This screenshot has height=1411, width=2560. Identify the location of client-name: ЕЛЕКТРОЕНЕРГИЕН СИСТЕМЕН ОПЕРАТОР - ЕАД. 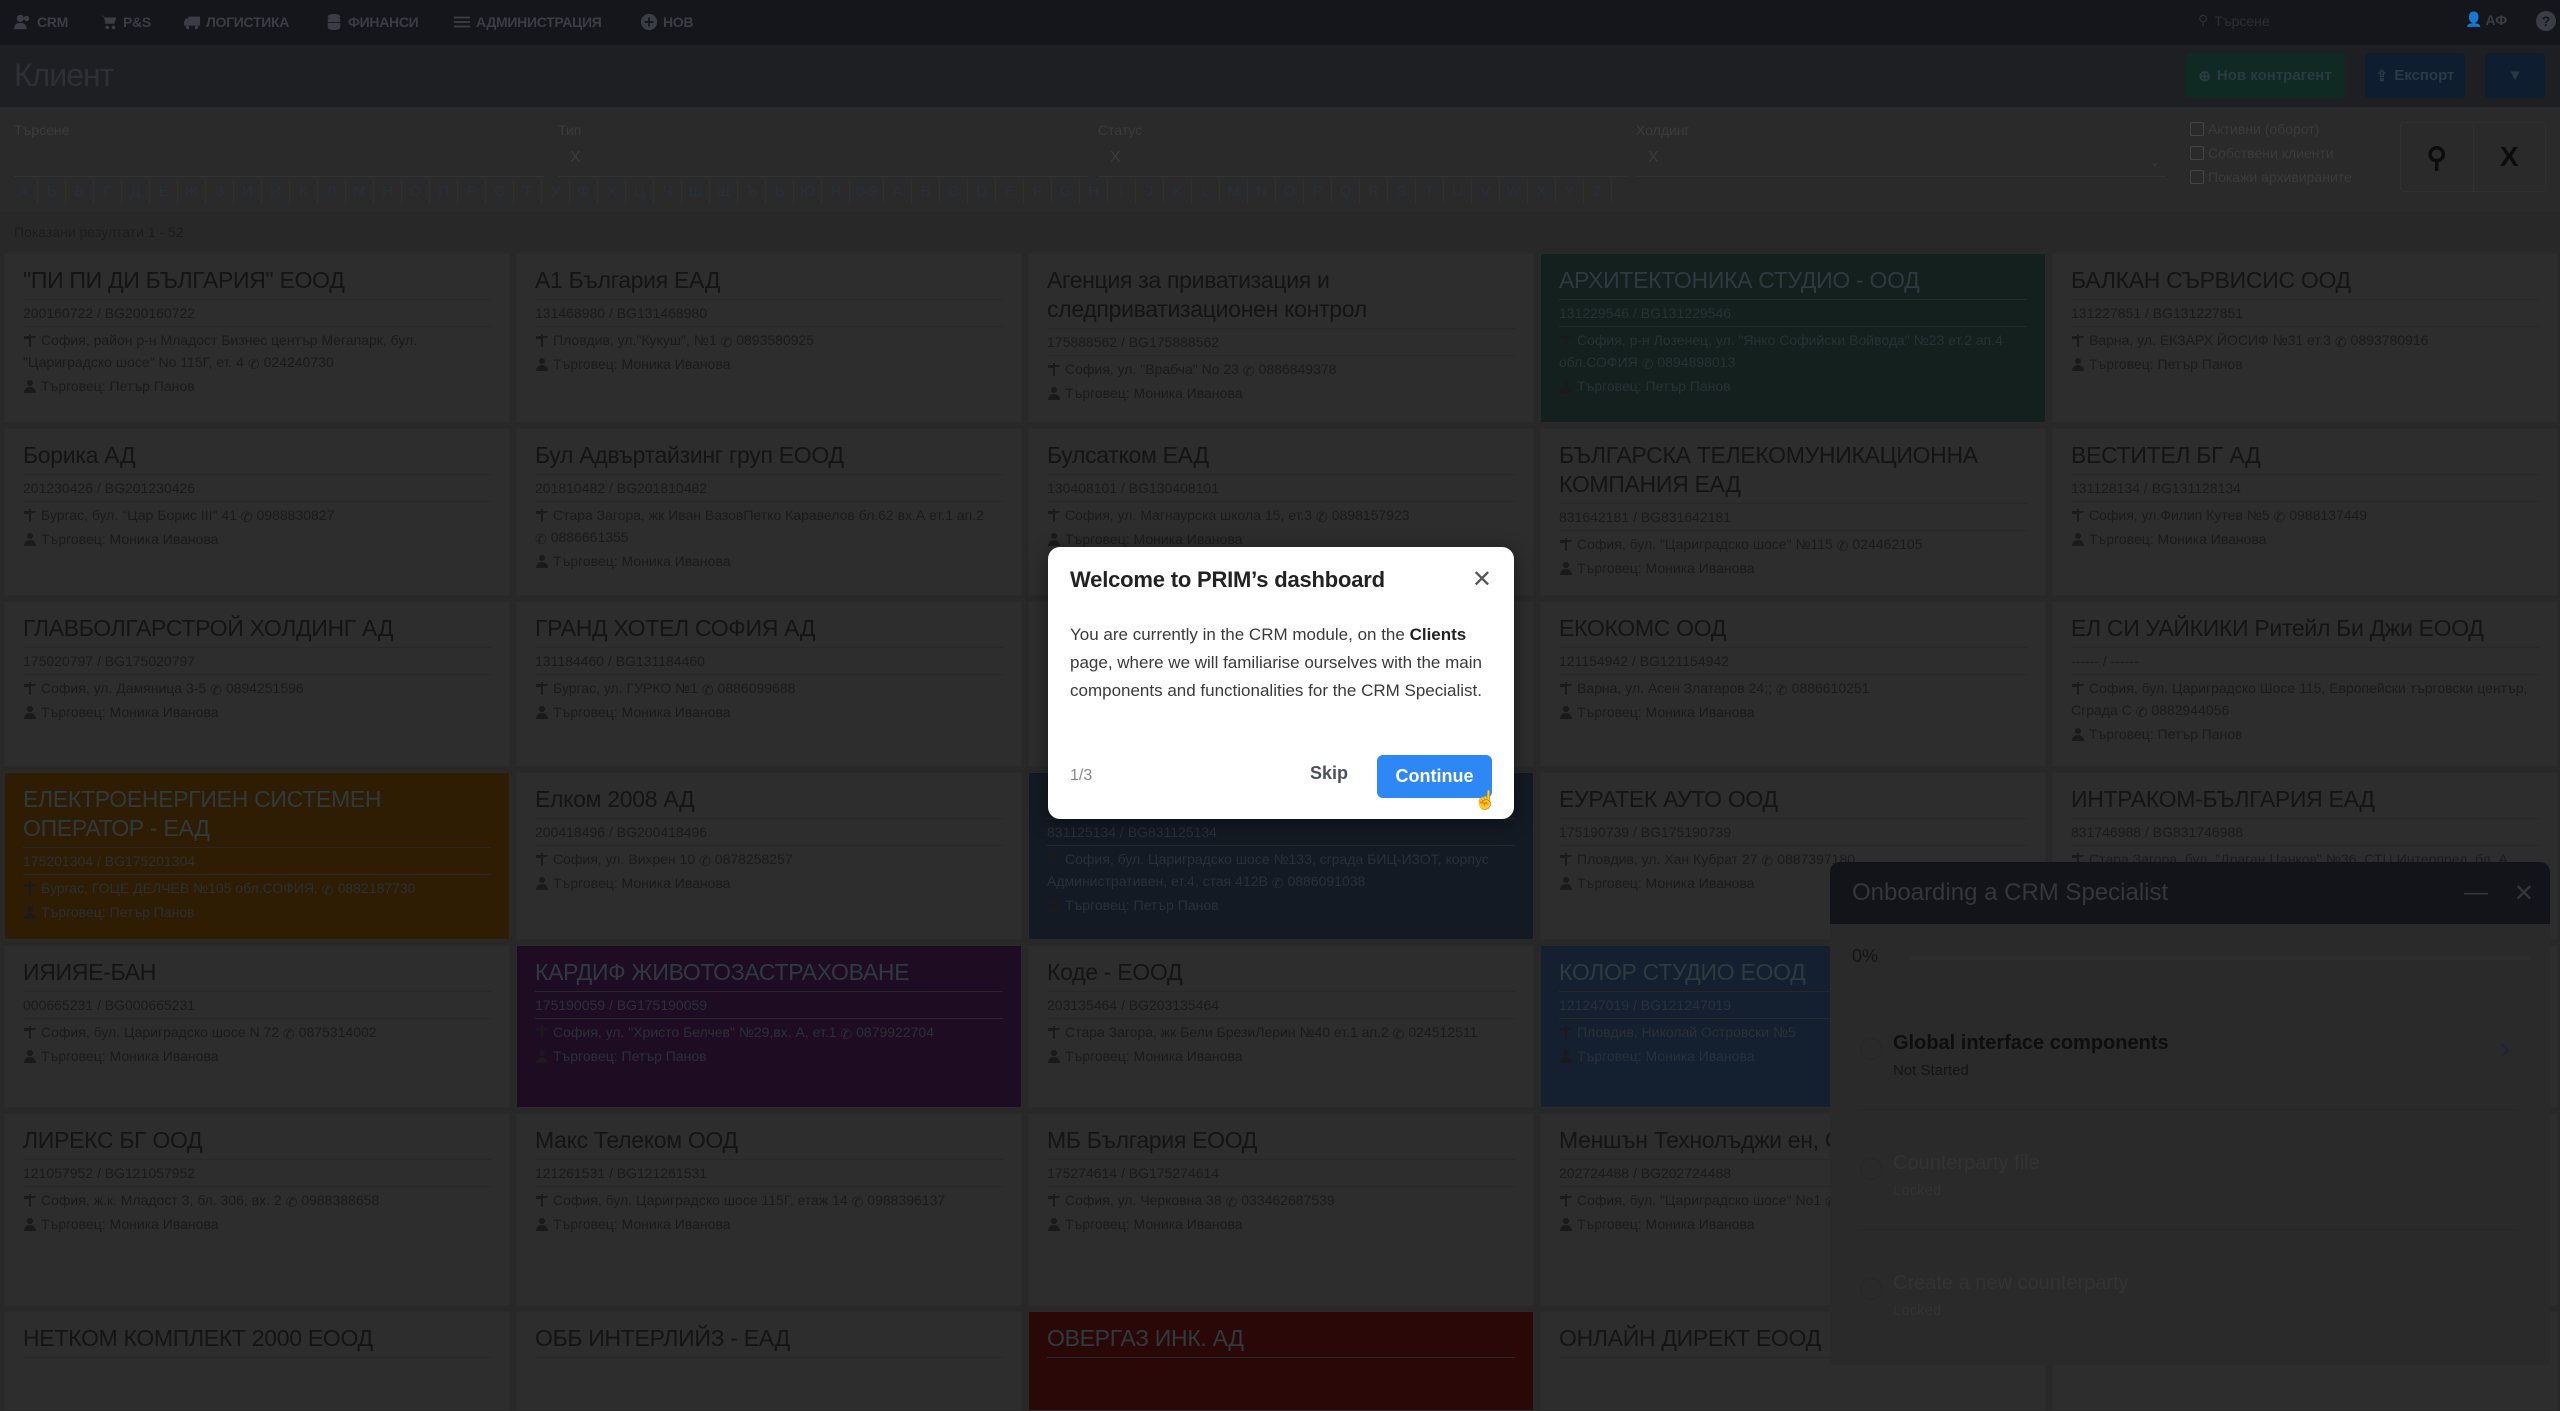
(257, 816).